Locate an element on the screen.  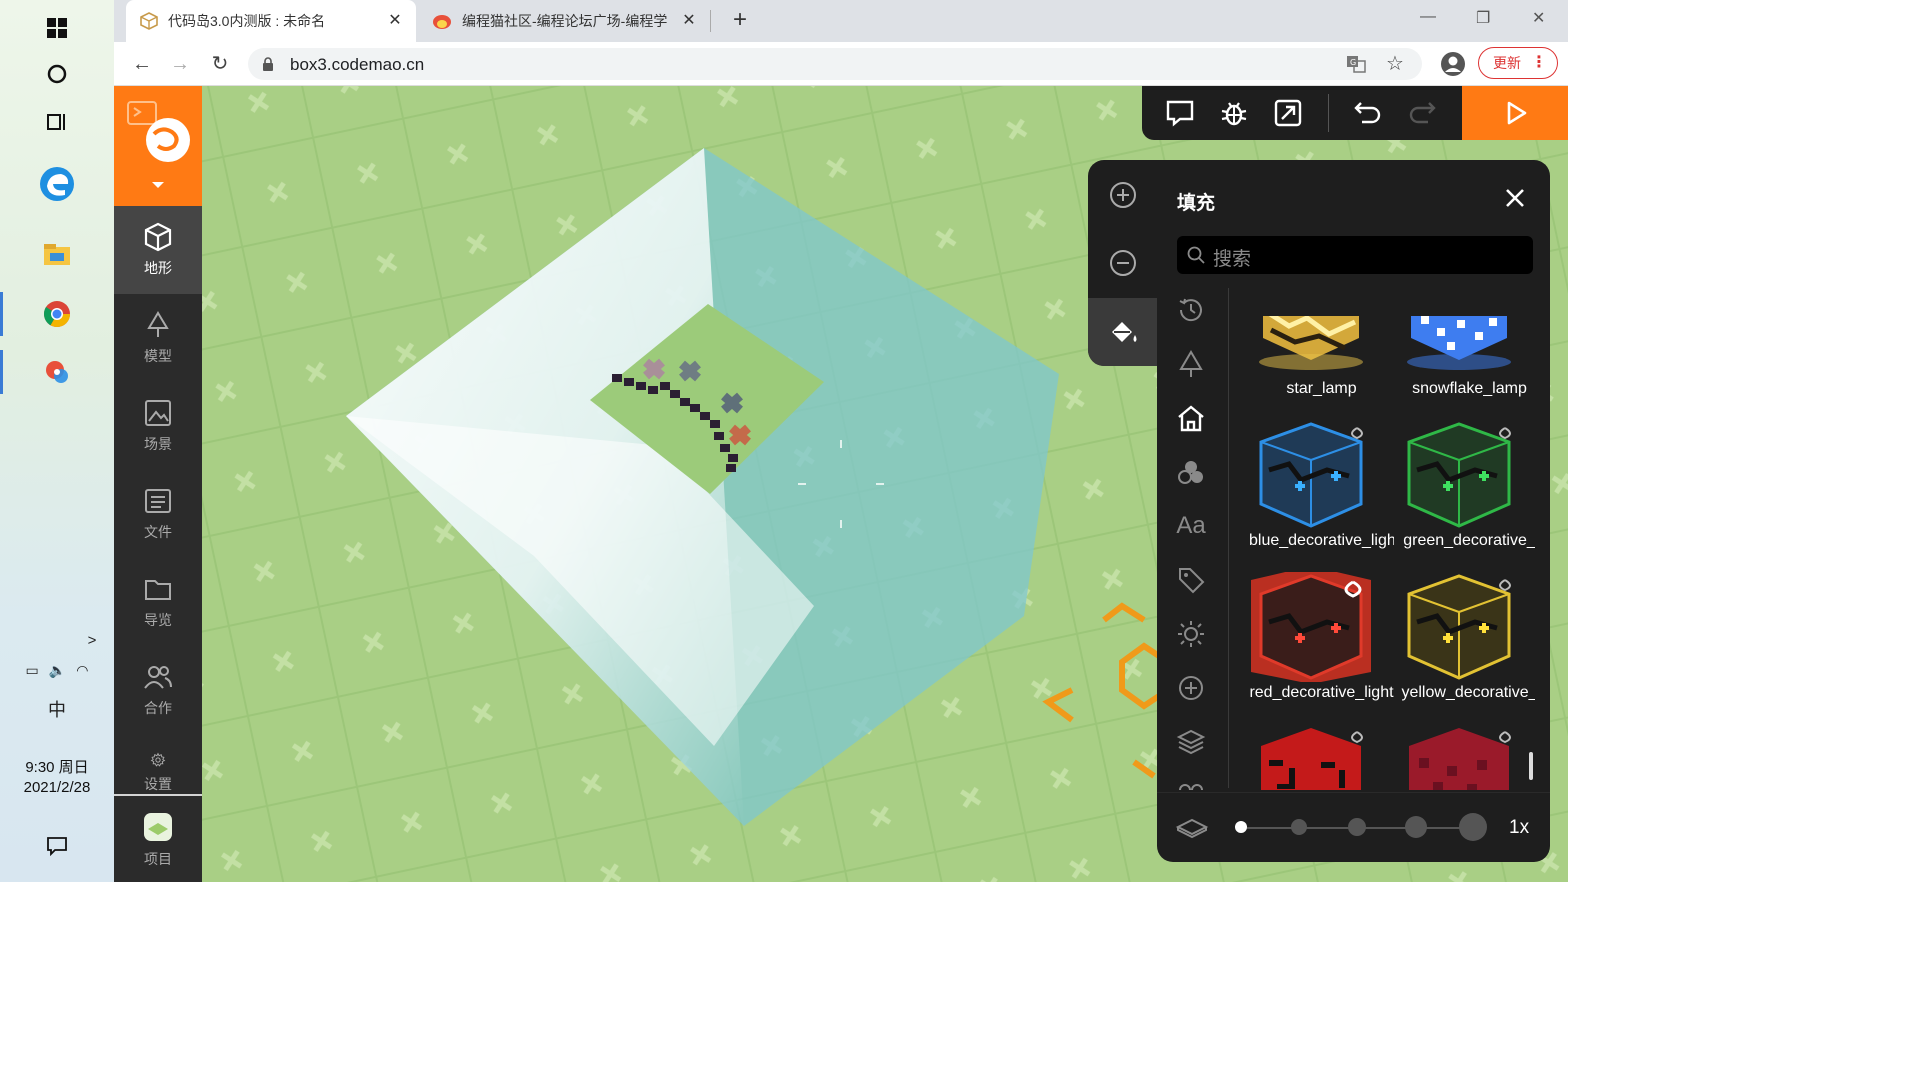
green-decorative-light-thumbnail is located at coordinates (1459, 475).